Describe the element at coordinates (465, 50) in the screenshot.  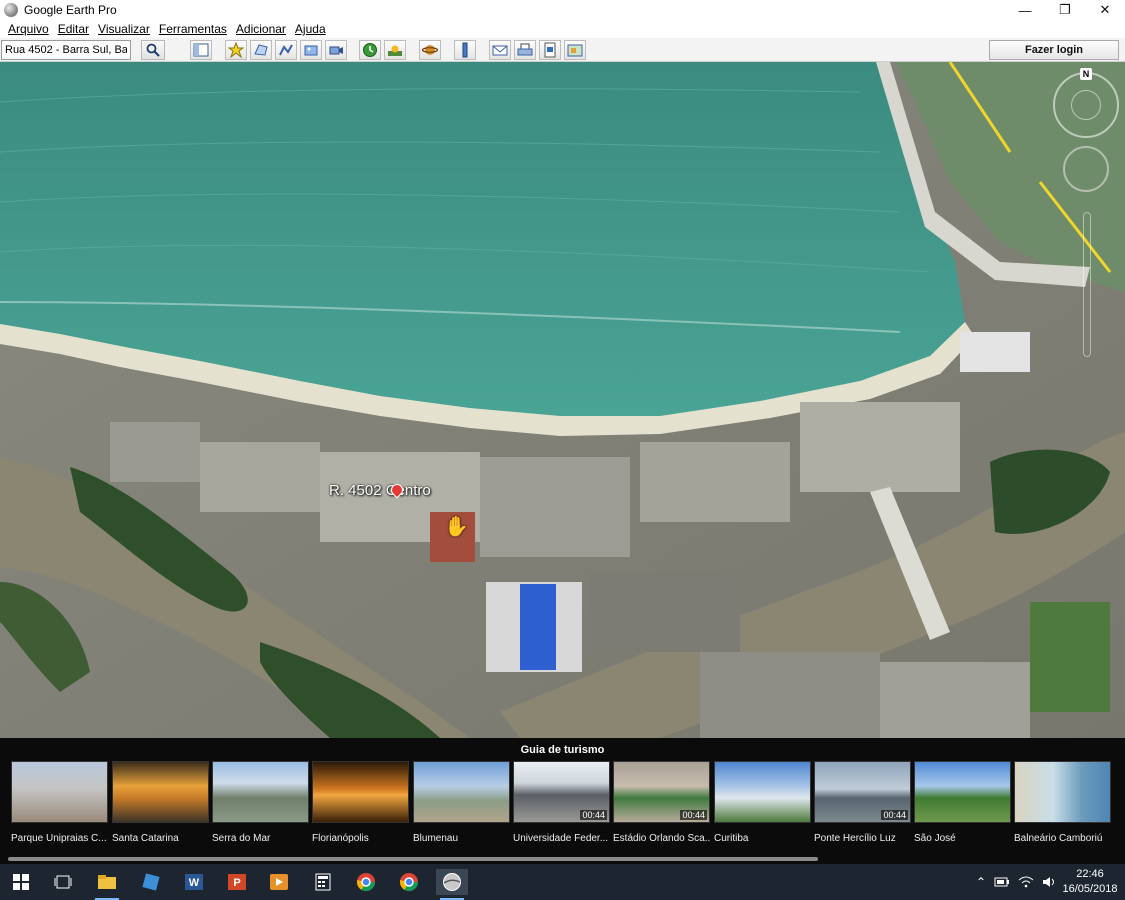
I see `ruler-button` at that location.